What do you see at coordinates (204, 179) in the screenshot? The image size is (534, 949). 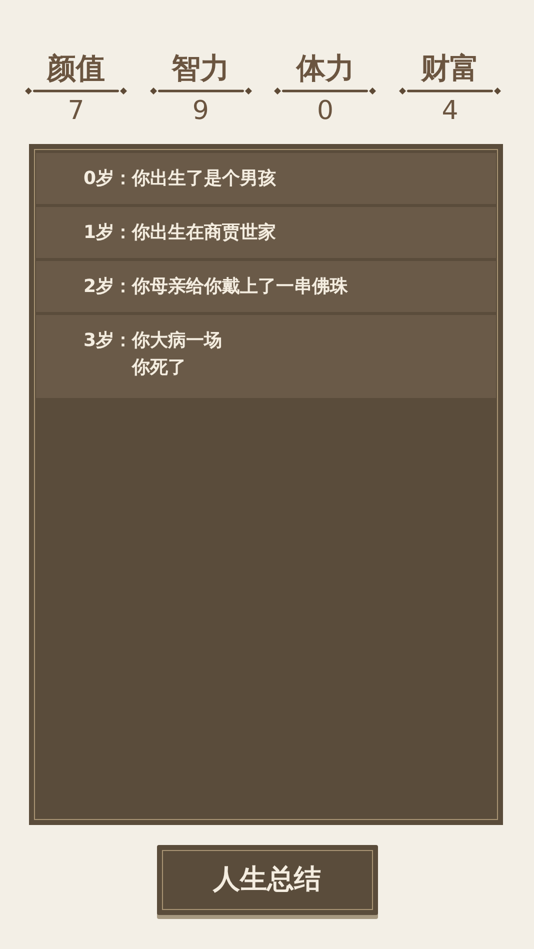 I see `event-text: 你出生了是个男孩` at bounding box center [204, 179].